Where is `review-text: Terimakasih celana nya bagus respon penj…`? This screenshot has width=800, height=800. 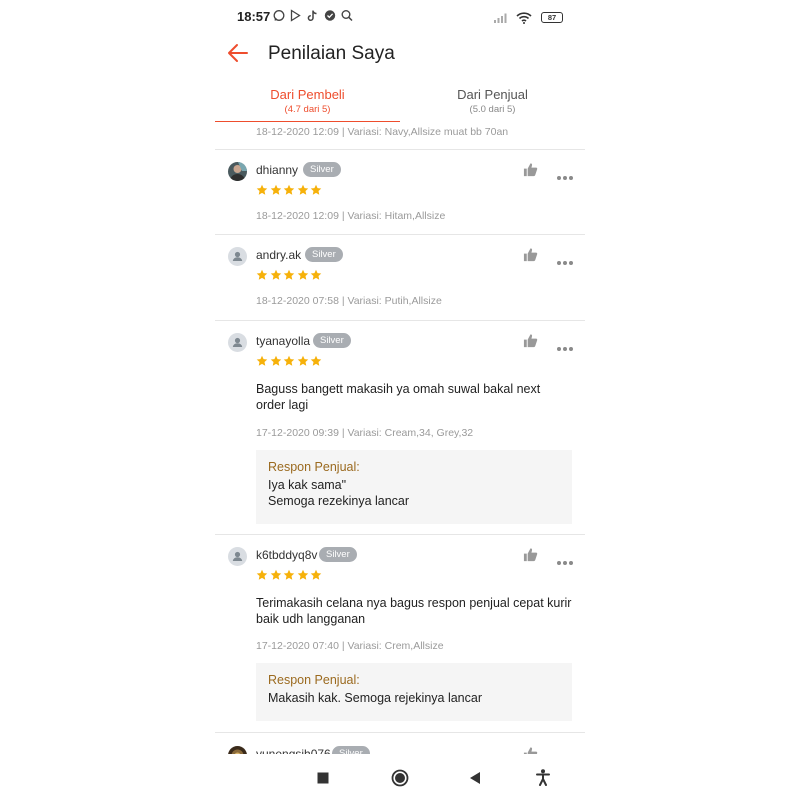 review-text: Terimakasih celana nya bagus respon penj… is located at coordinates (414, 611).